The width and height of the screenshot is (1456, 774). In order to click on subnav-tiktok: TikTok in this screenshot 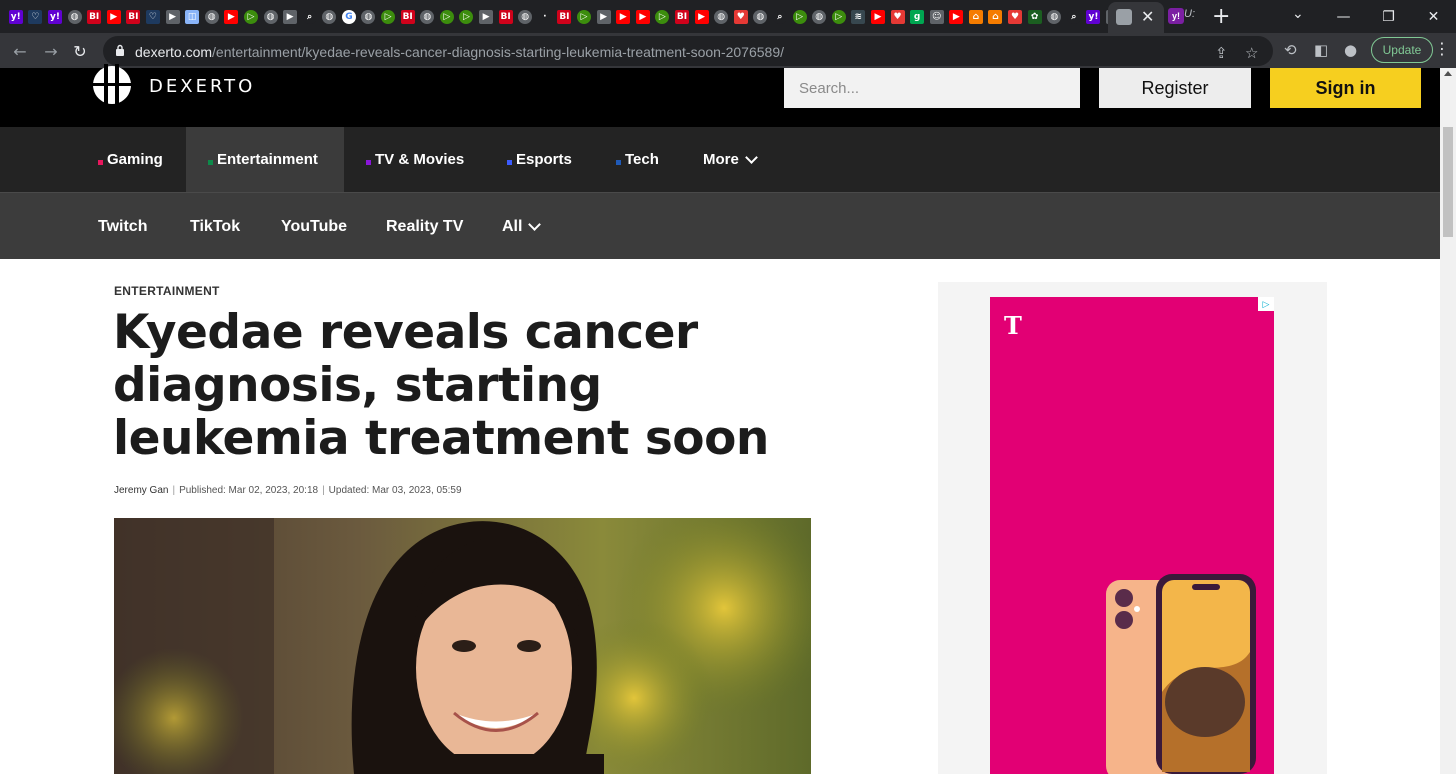, I will do `click(215, 226)`.